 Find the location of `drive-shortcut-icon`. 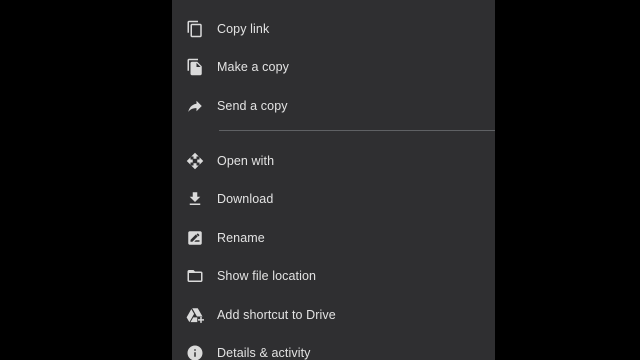

drive-shortcut-icon is located at coordinates (195, 315).